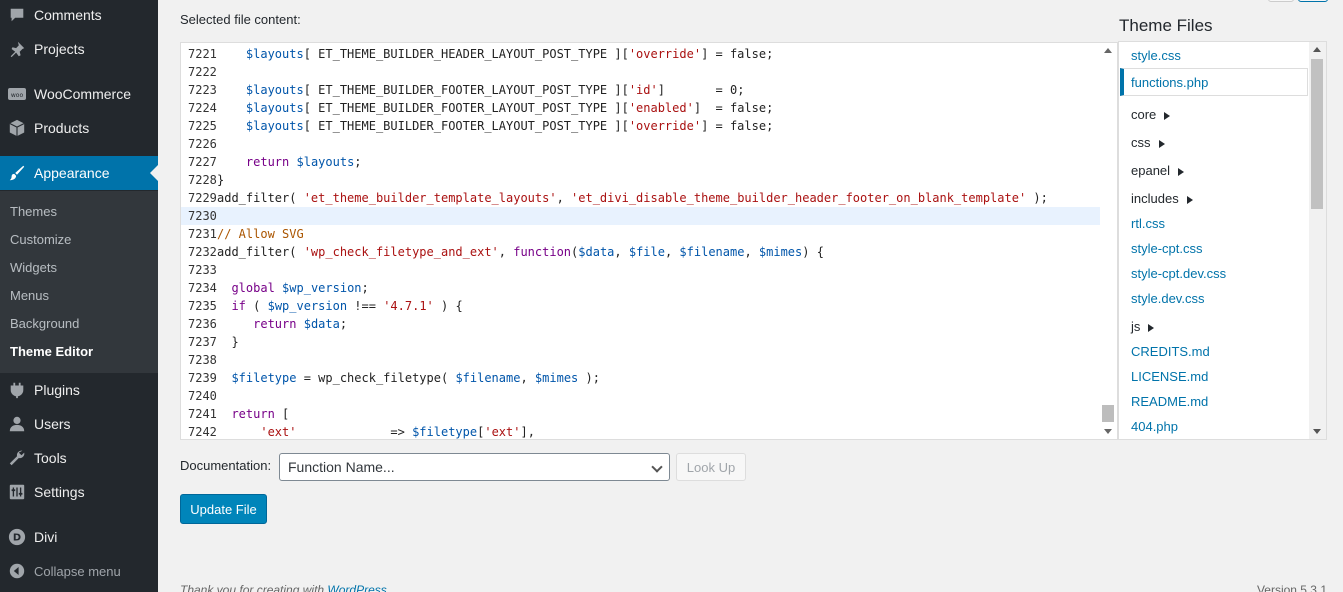 Image resolution: width=1343 pixels, height=592 pixels. I want to click on code-line: 7241 return [, so click(641, 414).